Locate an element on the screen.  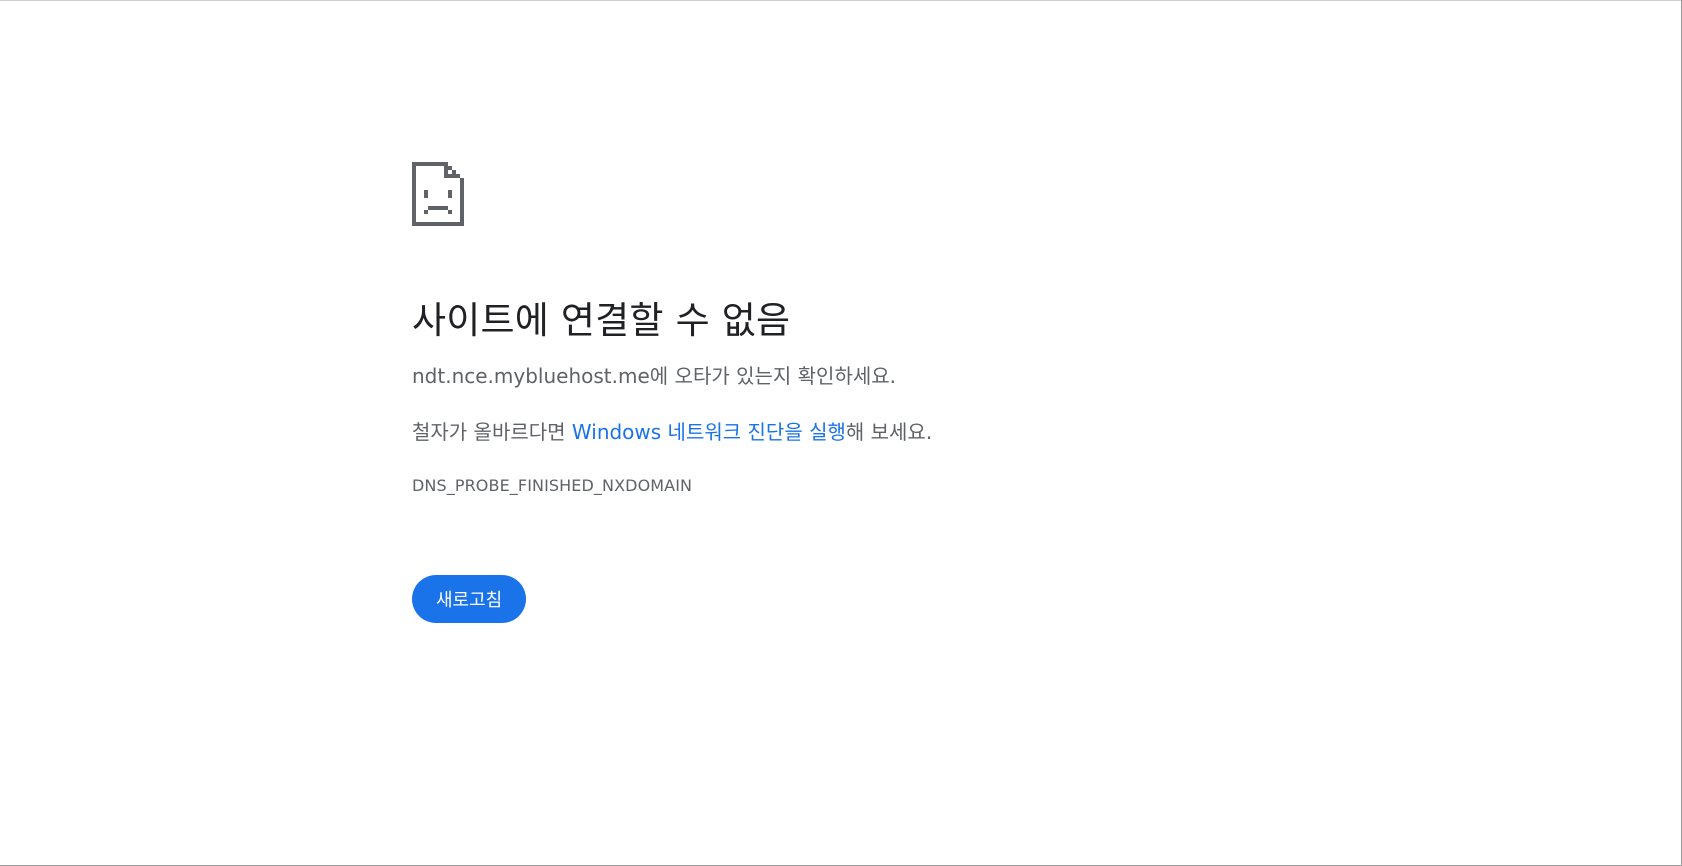
network-diagnostics-link: Windows 네트워크 진단을 실행 is located at coordinates (709, 432).